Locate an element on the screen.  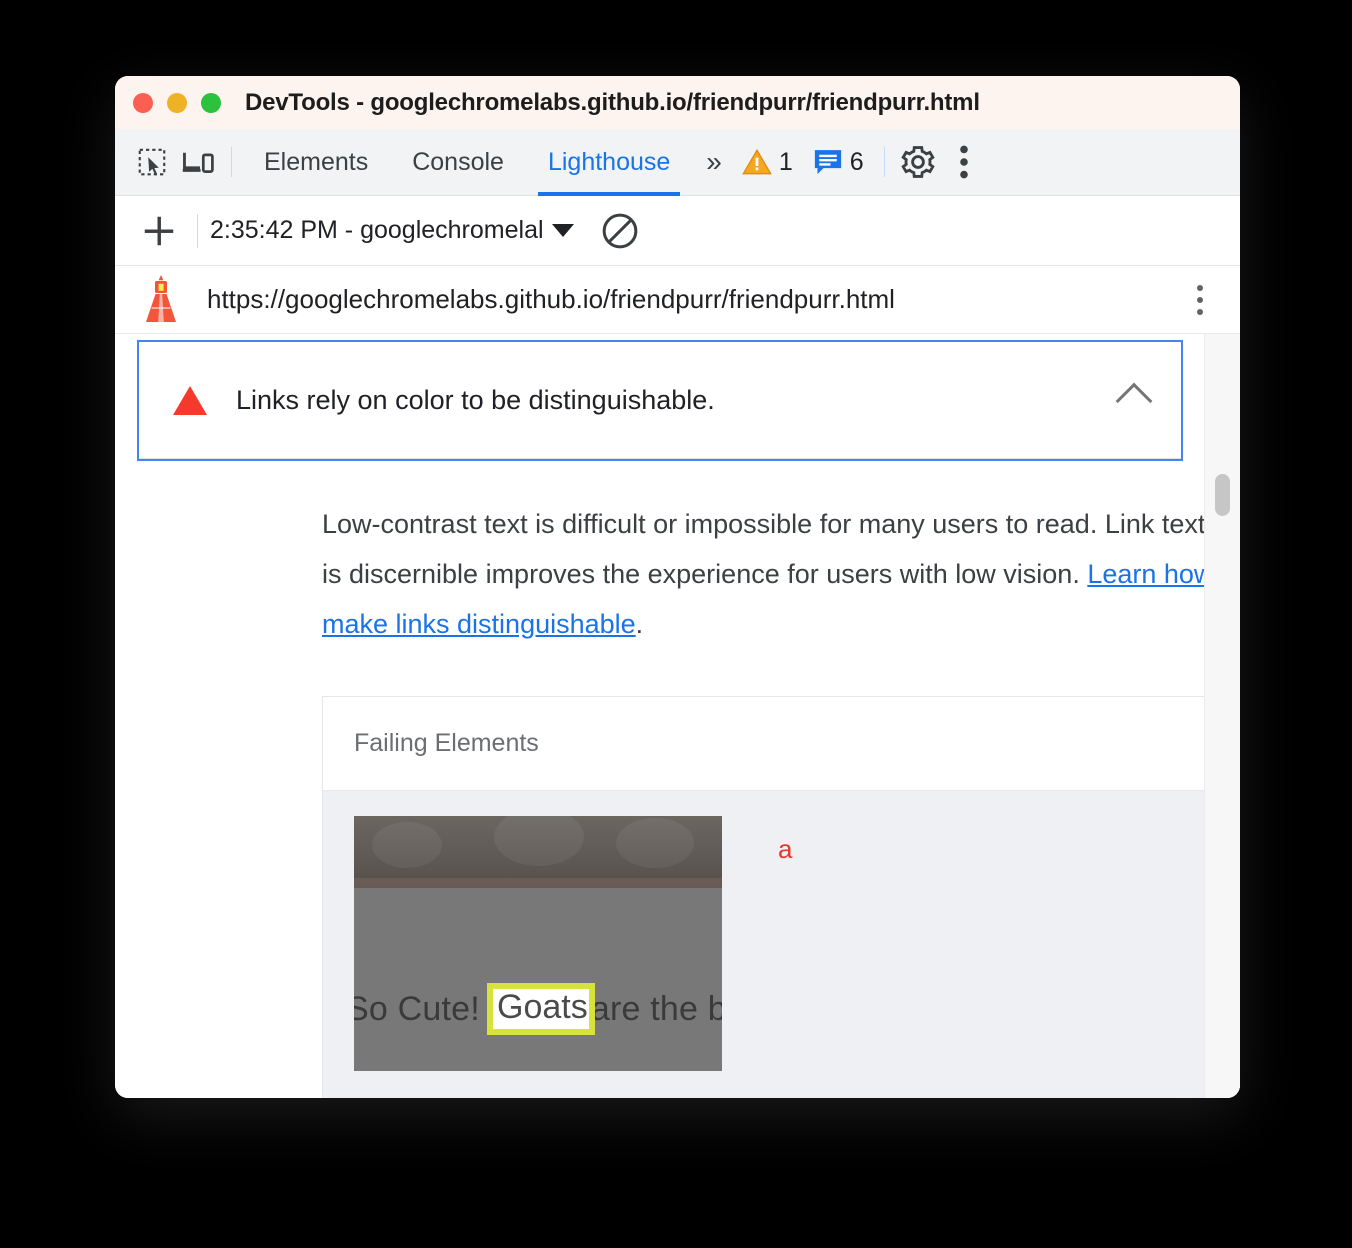
report-scrollbar-track is located at coordinates (1222, 716).